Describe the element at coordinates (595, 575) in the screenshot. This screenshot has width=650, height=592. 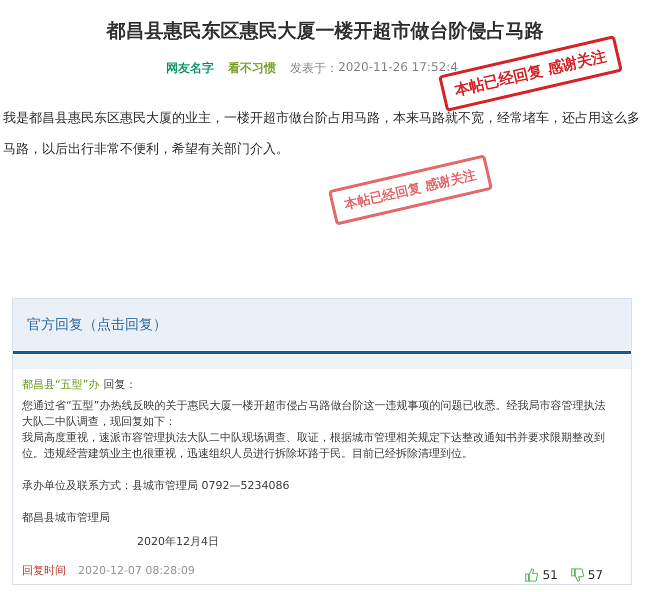
I see `dislike-count: 57` at that location.